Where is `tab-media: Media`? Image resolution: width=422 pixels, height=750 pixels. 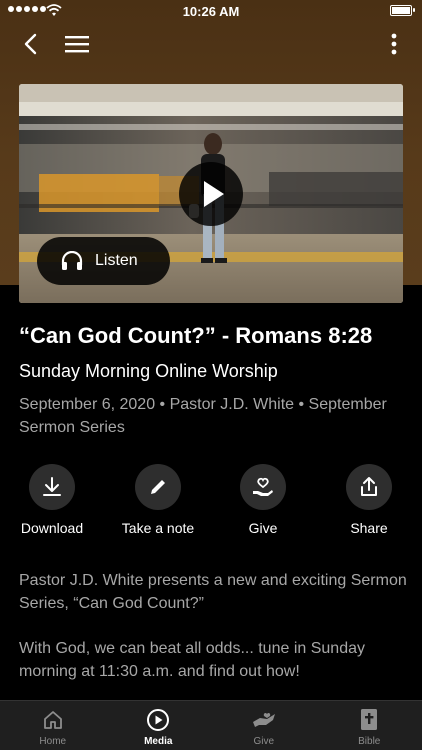
tab-media: Media is located at coordinates (159, 725).